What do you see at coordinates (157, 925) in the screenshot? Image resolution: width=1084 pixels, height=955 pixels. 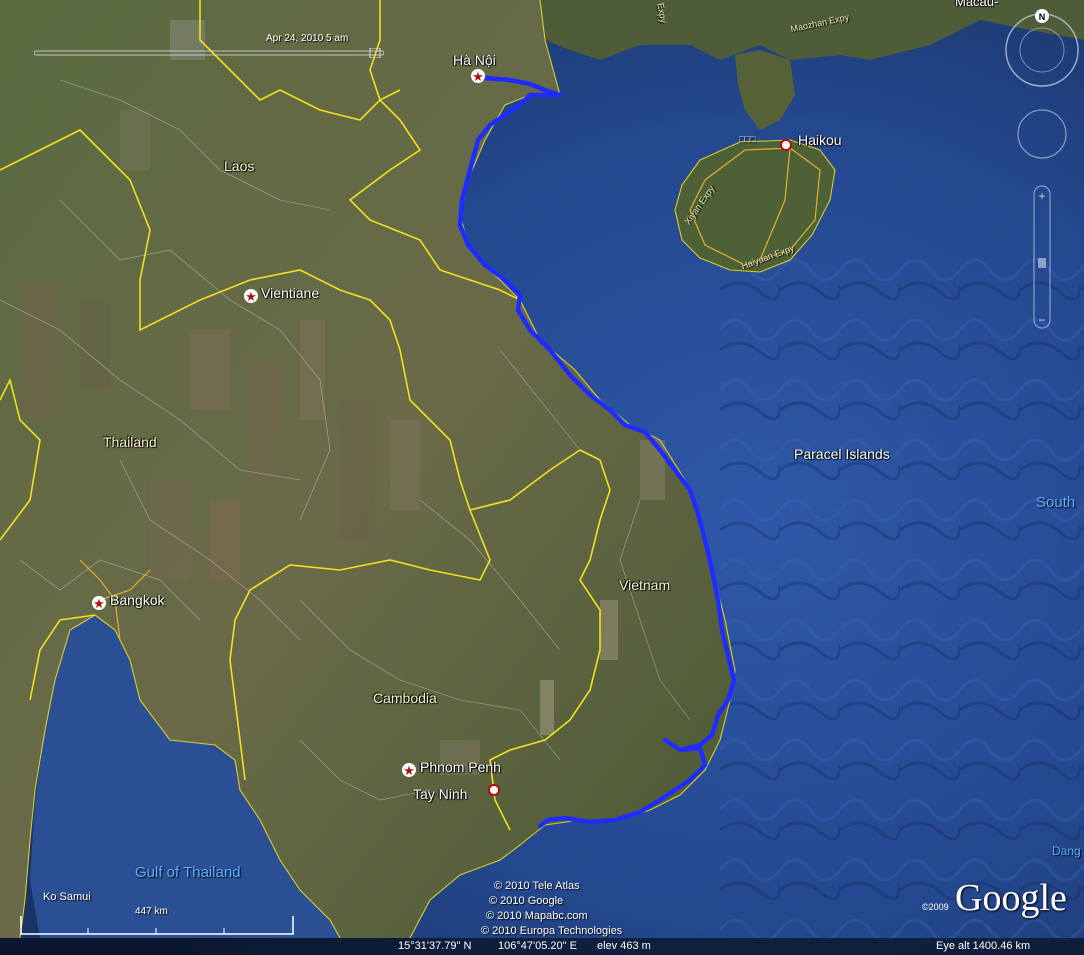 I see `scale-bar` at bounding box center [157, 925].